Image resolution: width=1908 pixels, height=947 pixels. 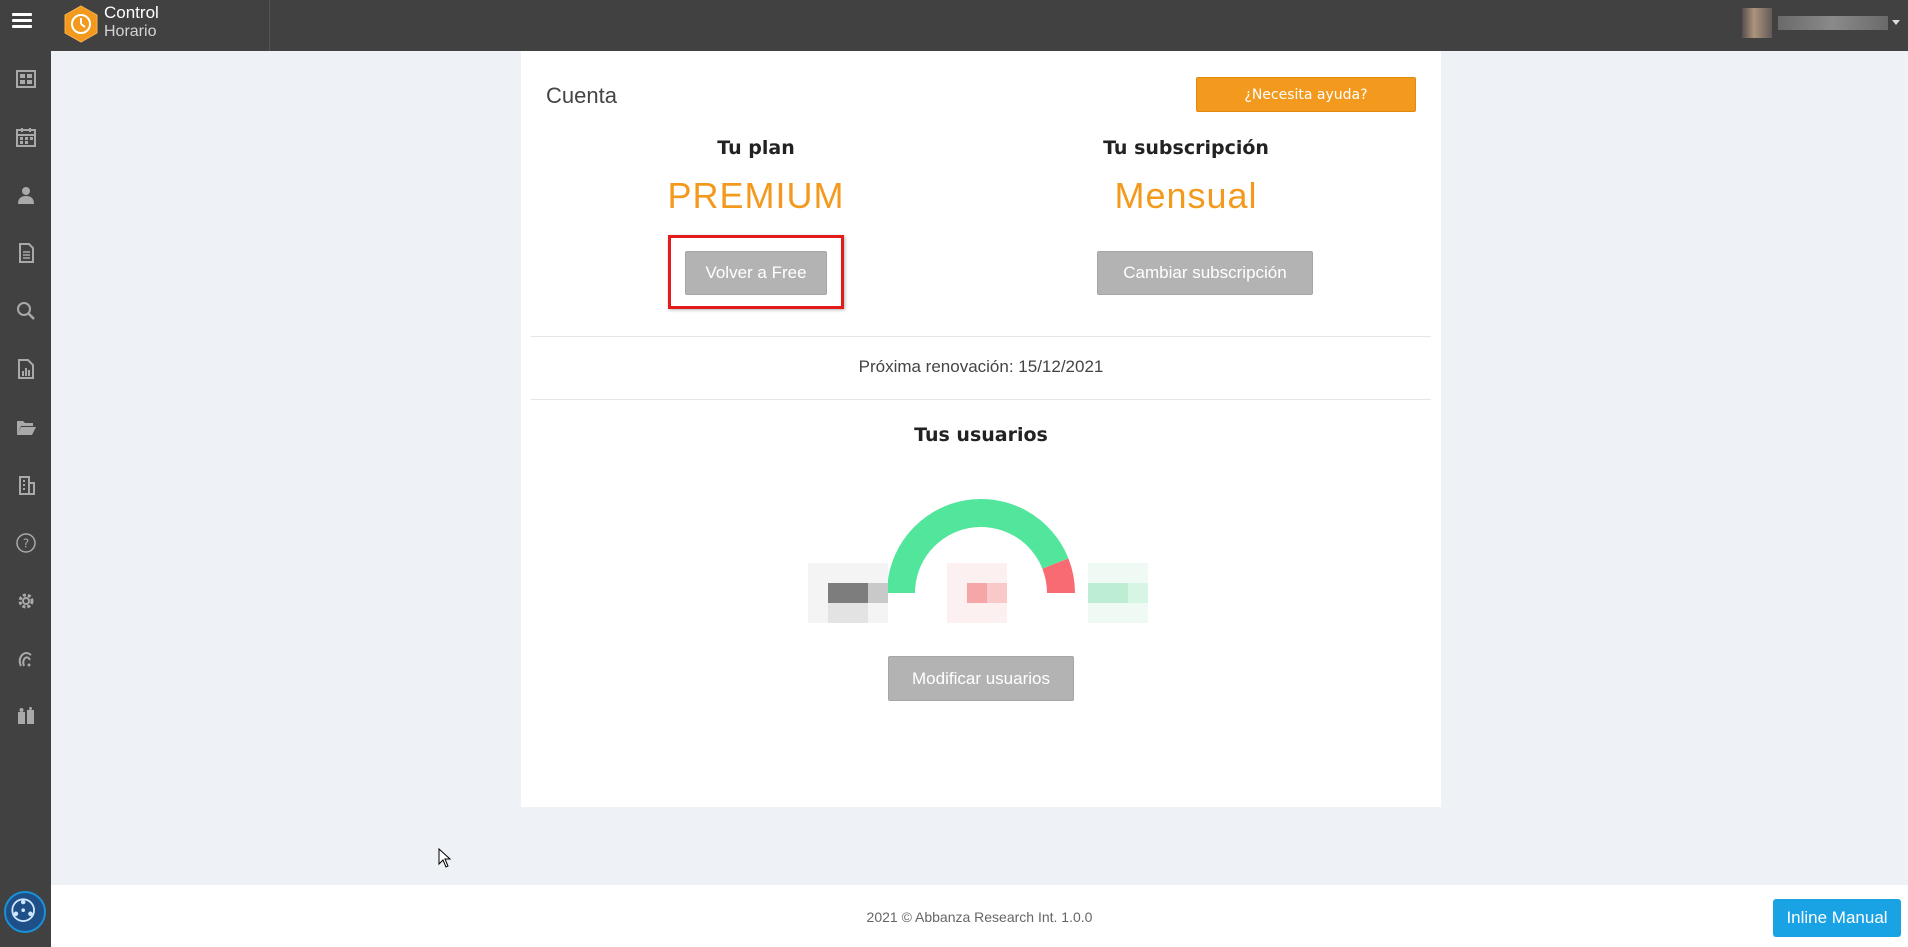 I want to click on footer: 2021 © Abbanza Research Int. 1.0.0, so click(x=979, y=916).